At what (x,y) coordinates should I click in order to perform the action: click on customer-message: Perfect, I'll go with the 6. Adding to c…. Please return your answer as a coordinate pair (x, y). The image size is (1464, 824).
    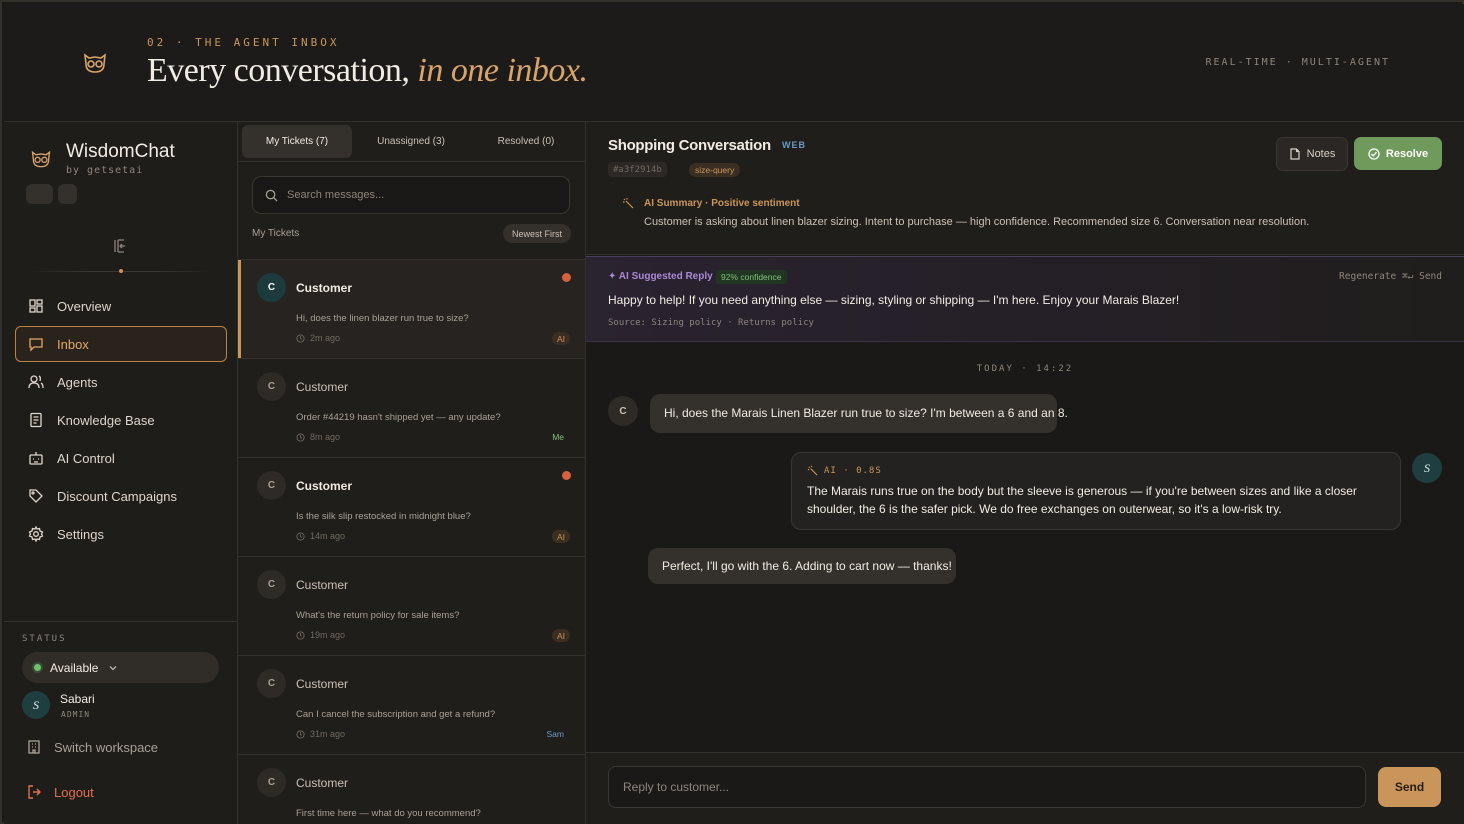
    Looking at the image, I should click on (802, 566).